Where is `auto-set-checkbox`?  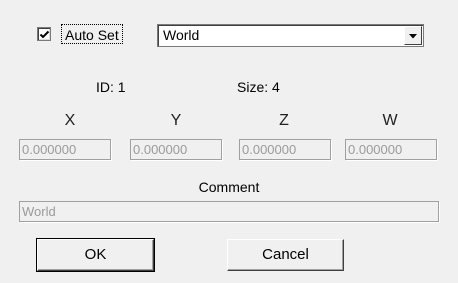
auto-set-checkbox is located at coordinates (44, 34).